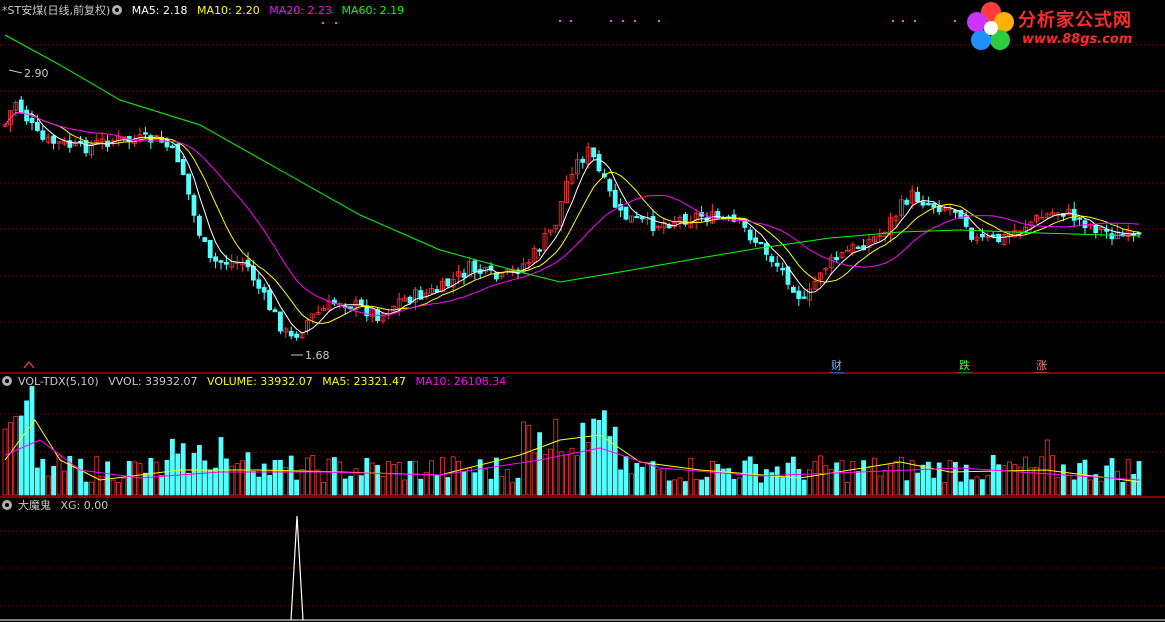  Describe the element at coordinates (58, 381) in the screenshot. I see `volume-title: VOL-TDX(5,10)` at that location.